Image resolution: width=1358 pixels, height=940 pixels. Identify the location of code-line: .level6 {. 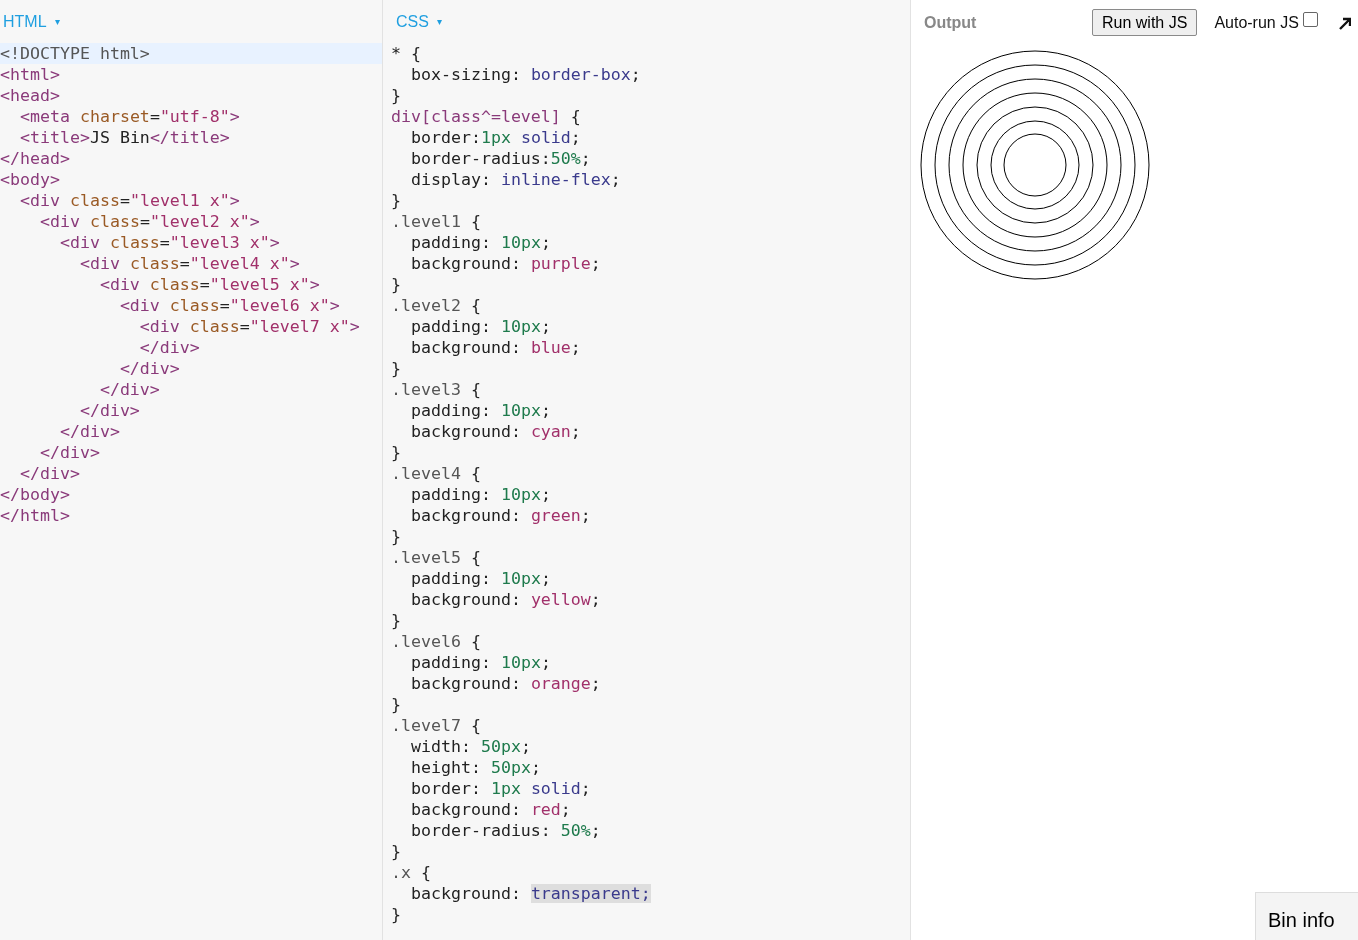
(436, 641).